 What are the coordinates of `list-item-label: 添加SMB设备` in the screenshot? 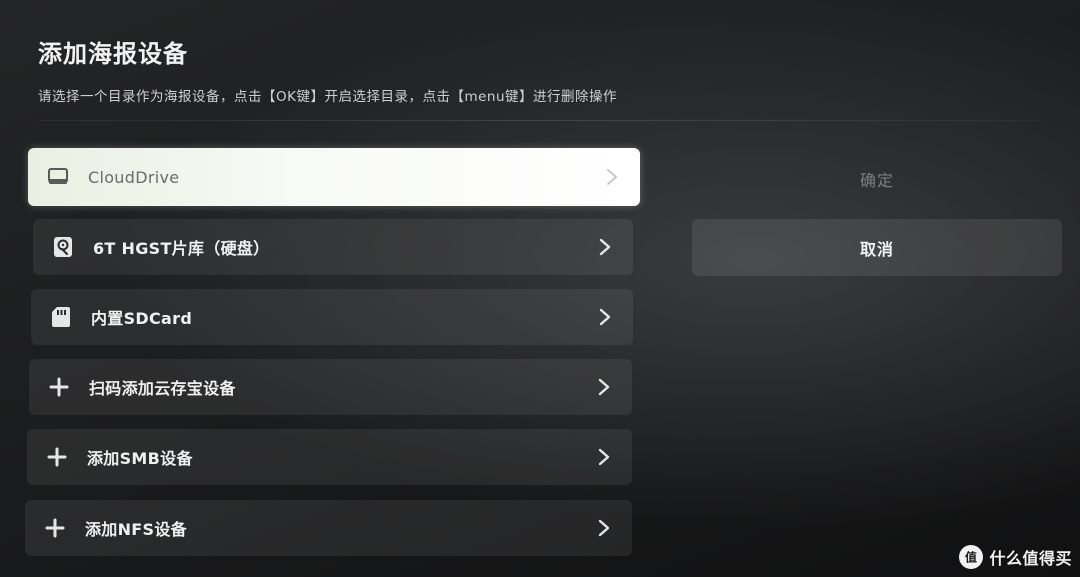 It's located at (140, 458).